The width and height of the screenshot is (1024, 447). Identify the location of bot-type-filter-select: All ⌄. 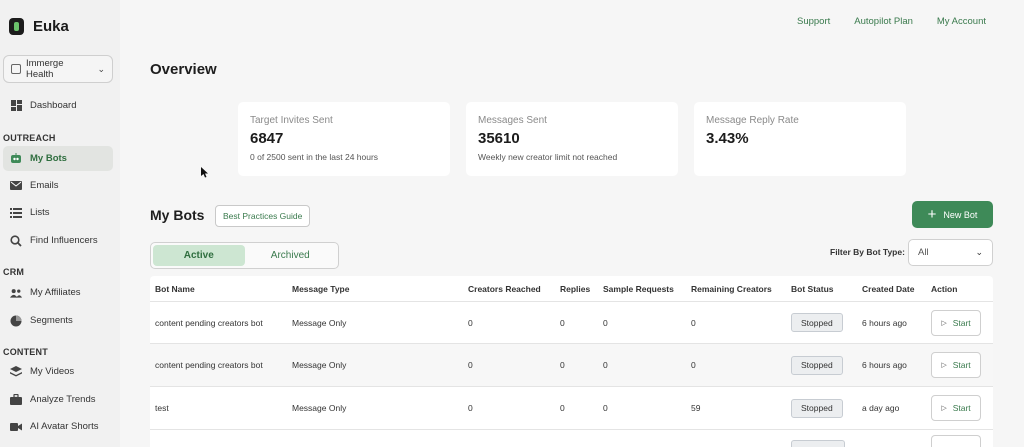
(950, 252).